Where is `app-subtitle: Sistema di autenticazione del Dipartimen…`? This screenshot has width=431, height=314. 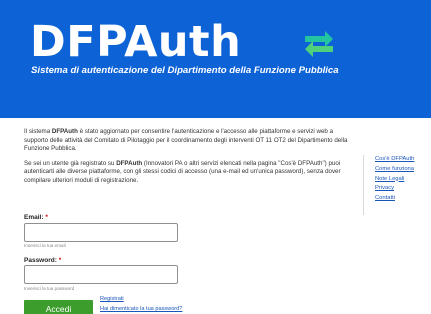
app-subtitle: Sistema di autenticazione del Dipartimen… is located at coordinates (185, 70).